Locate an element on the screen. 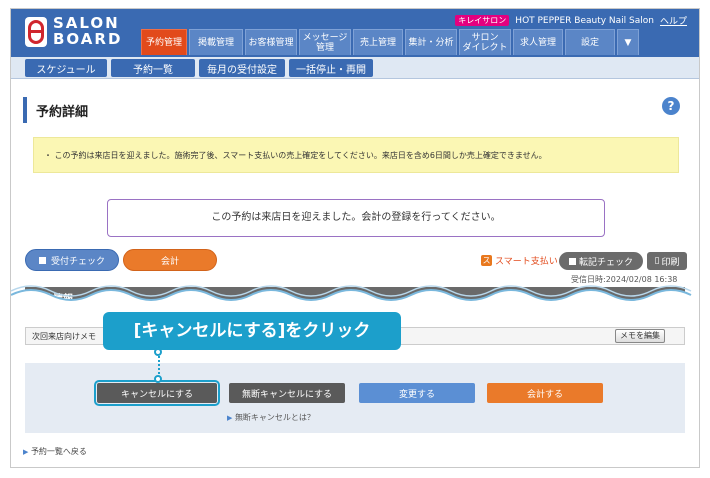 The width and height of the screenshot is (710, 478). sub-nav: スケジュール 予約一覧 毎月の受付設定 一括停止・再開 is located at coordinates (355, 68).